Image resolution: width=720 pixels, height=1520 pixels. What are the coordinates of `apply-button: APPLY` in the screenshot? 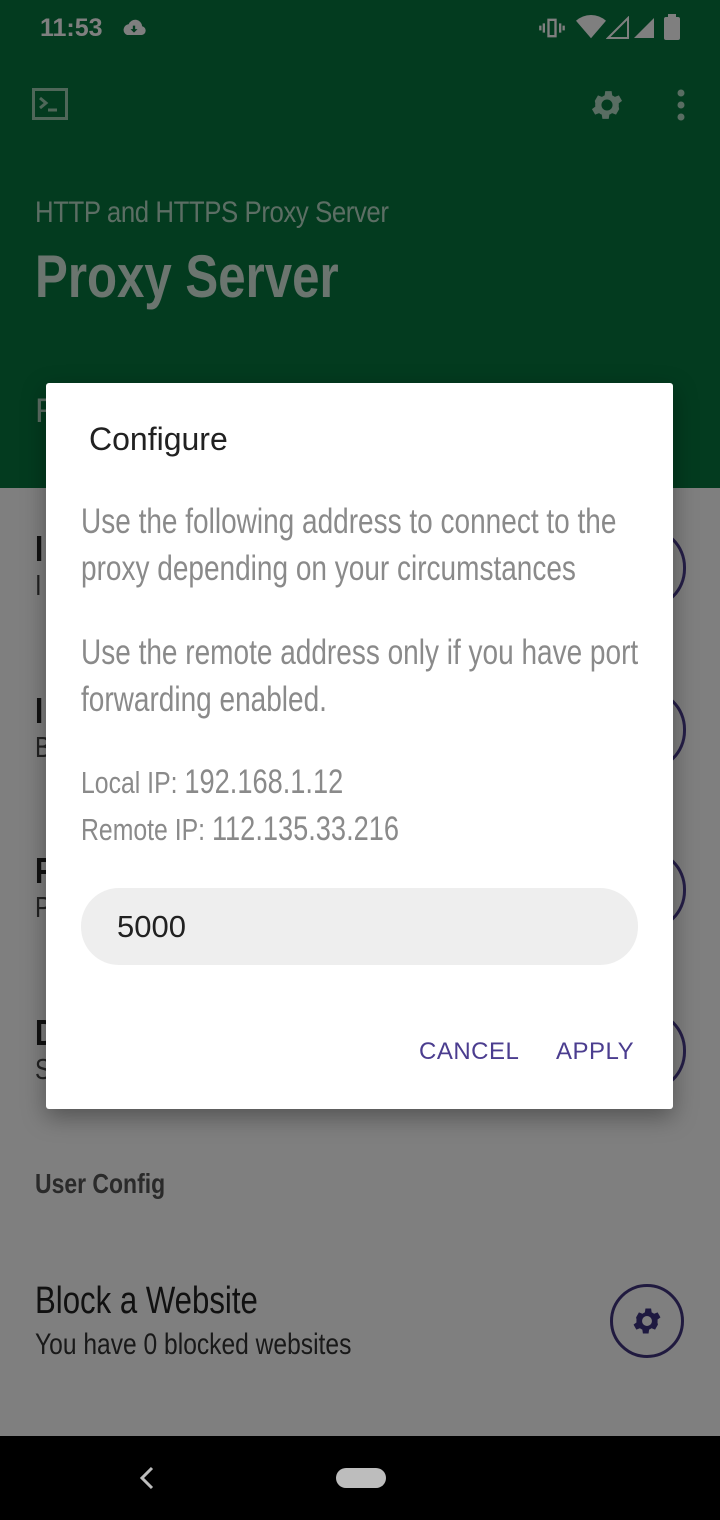 It's located at (595, 1052).